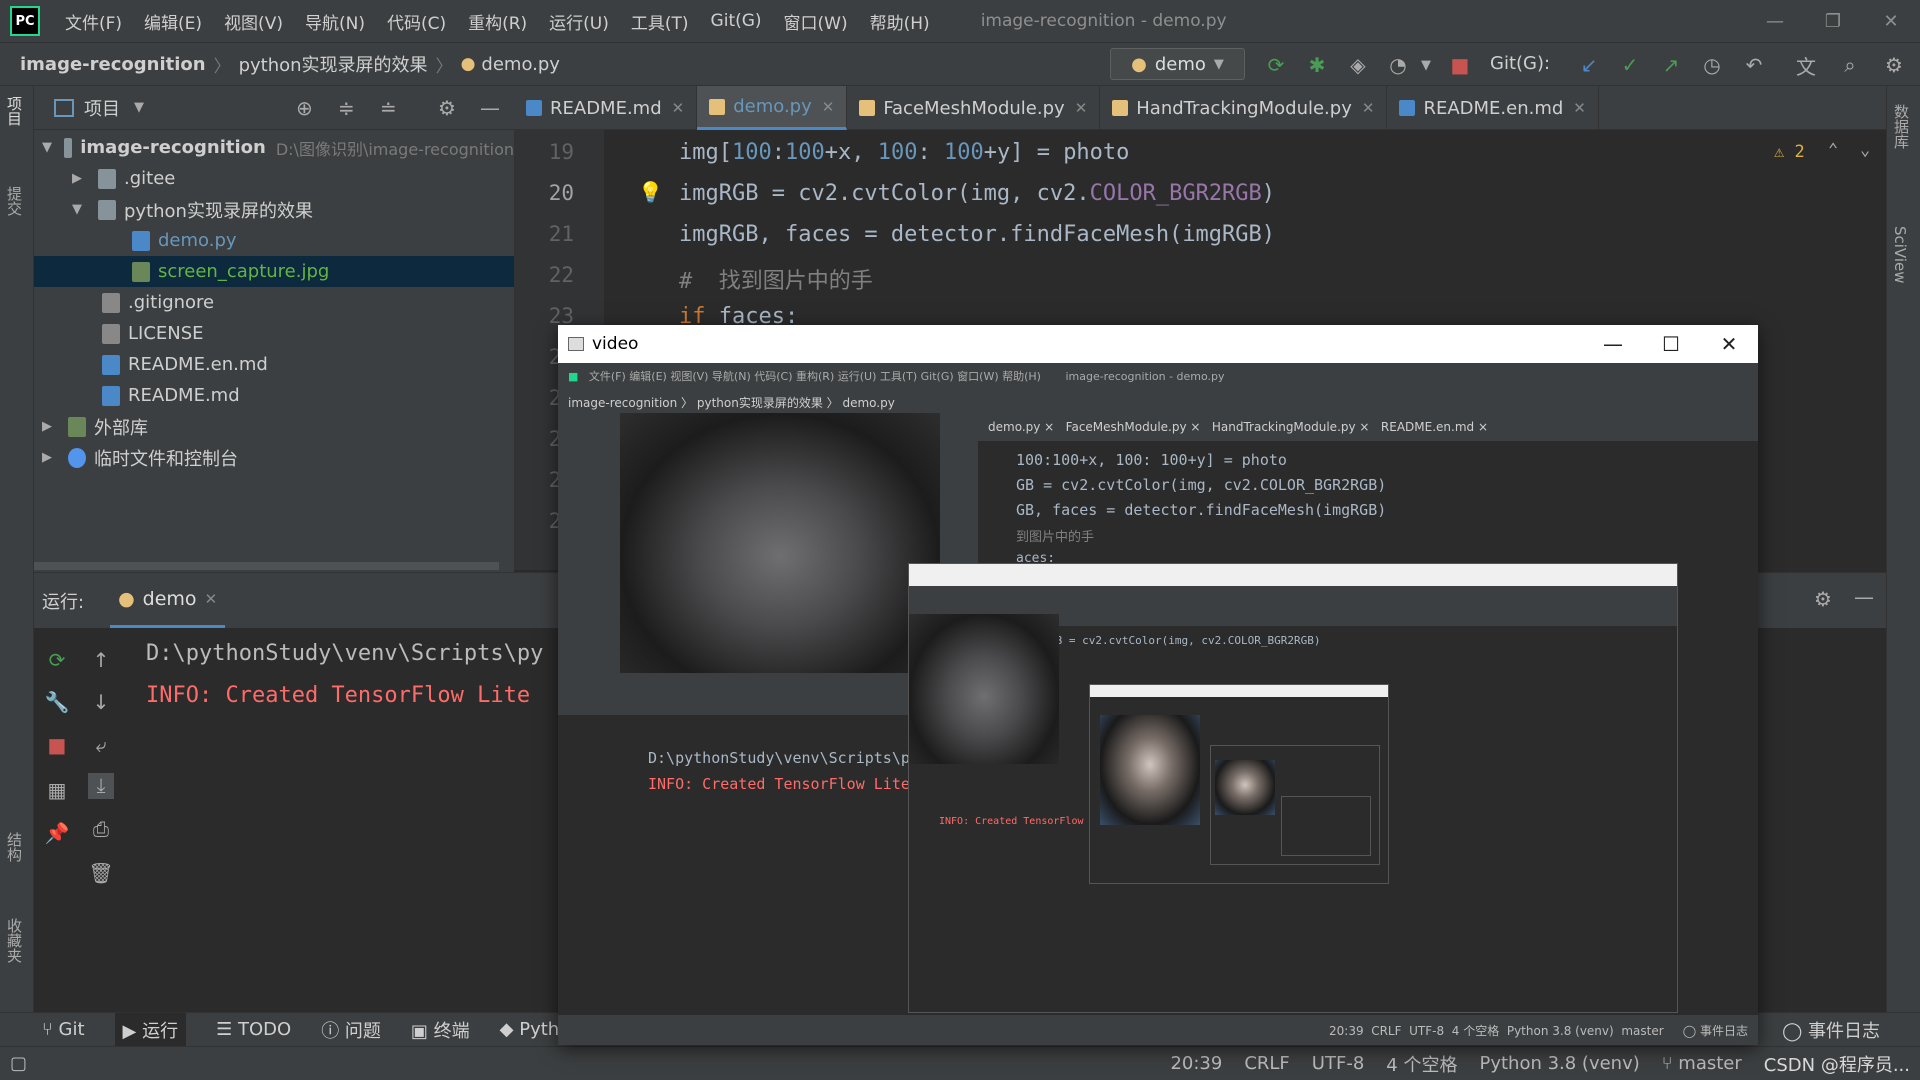  I want to click on project-tool-tab: 项目, so click(14, 111).